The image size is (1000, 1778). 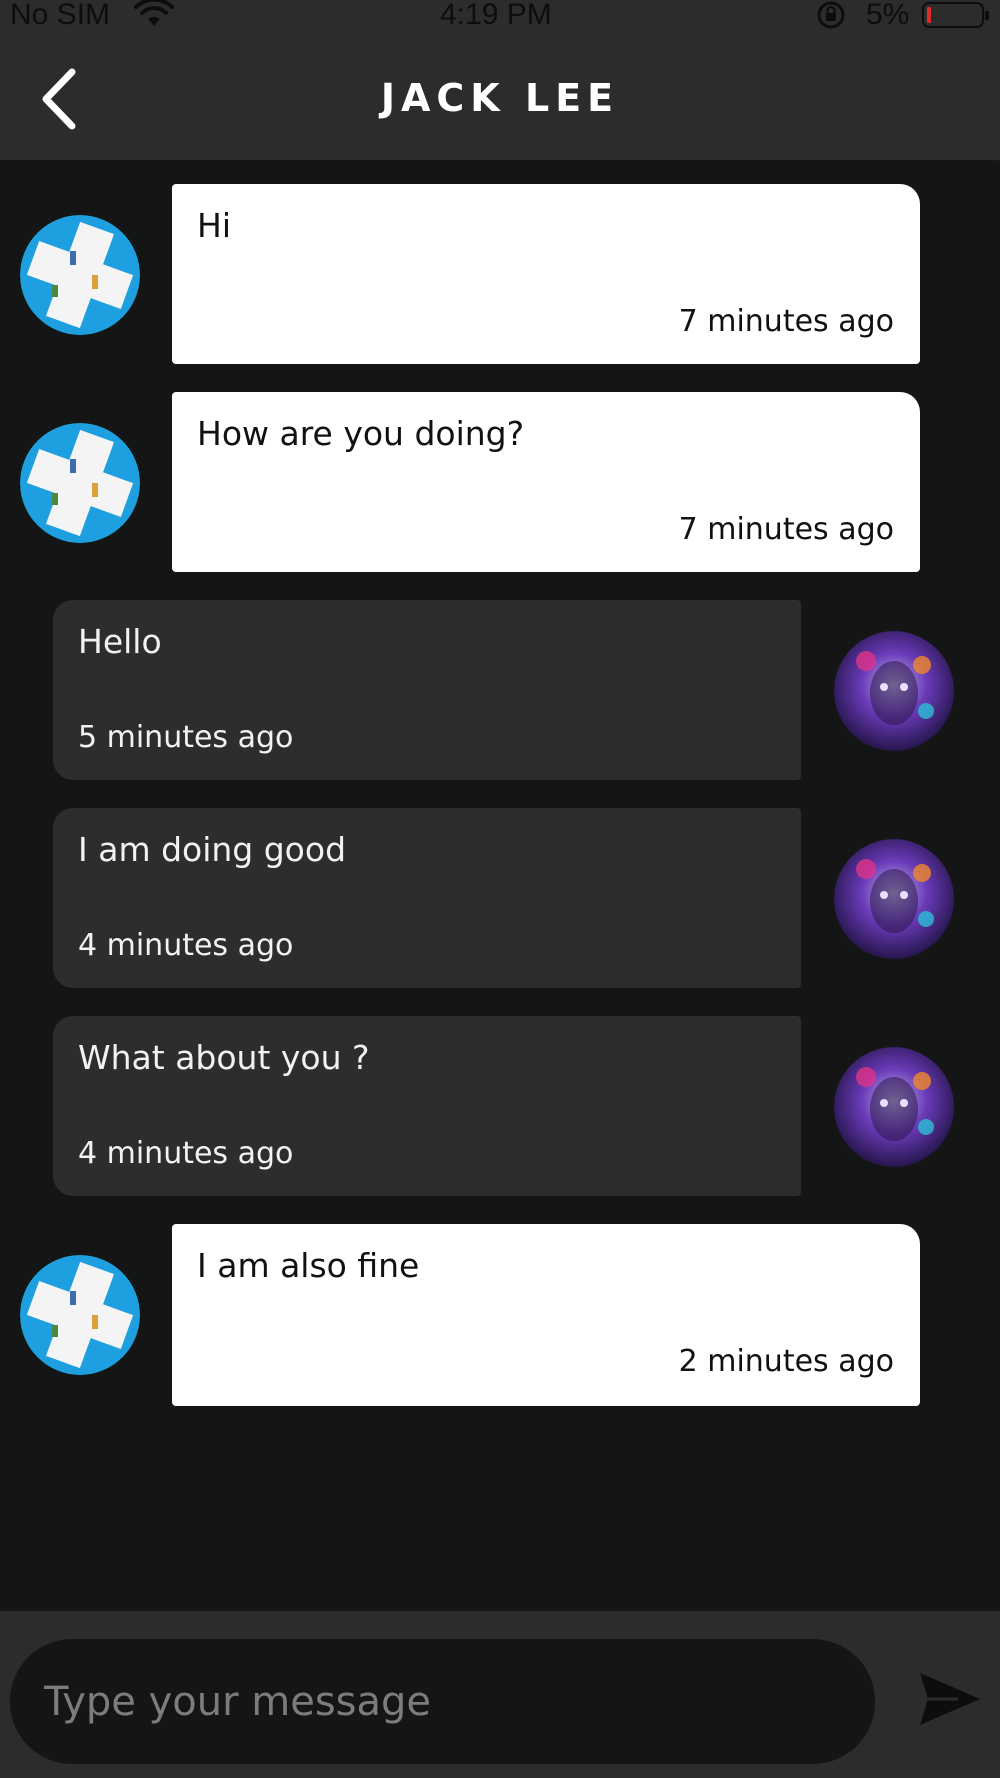 I want to click on orientation-lock-icon, so click(x=831, y=19).